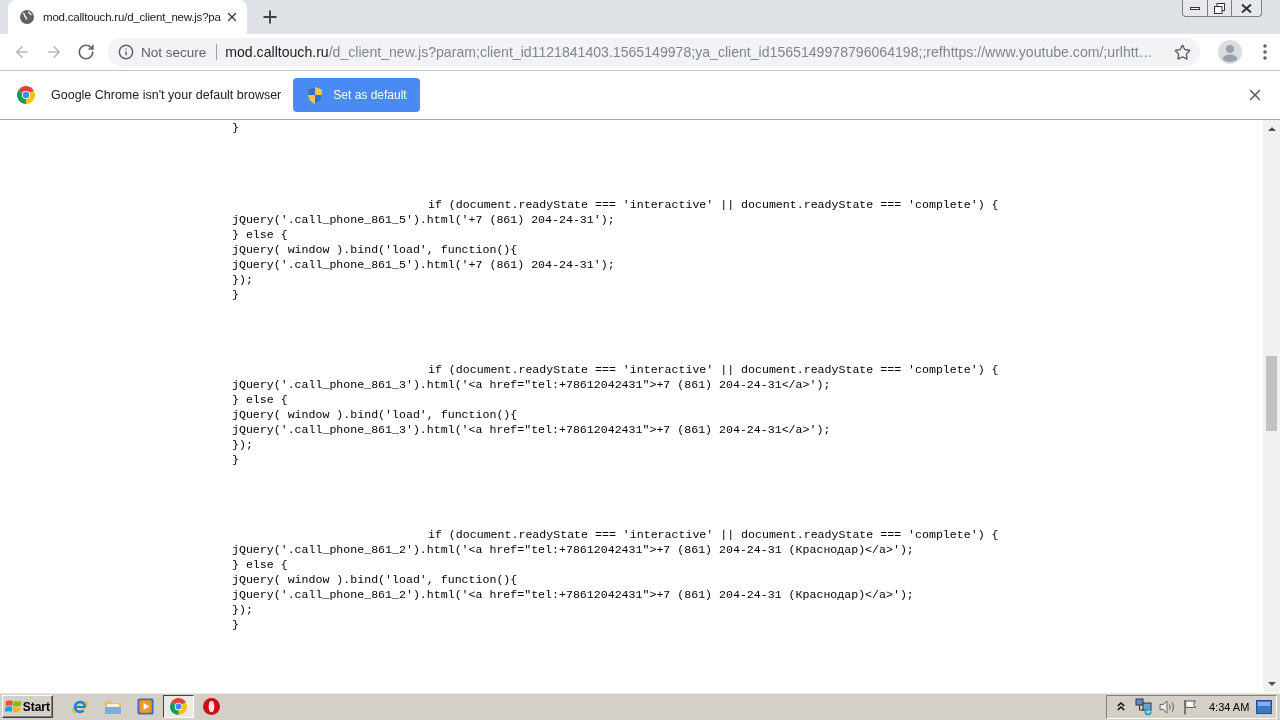 The width and height of the screenshot is (1280, 720). What do you see at coordinates (27, 706) in the screenshot?
I see `start-button: Start` at bounding box center [27, 706].